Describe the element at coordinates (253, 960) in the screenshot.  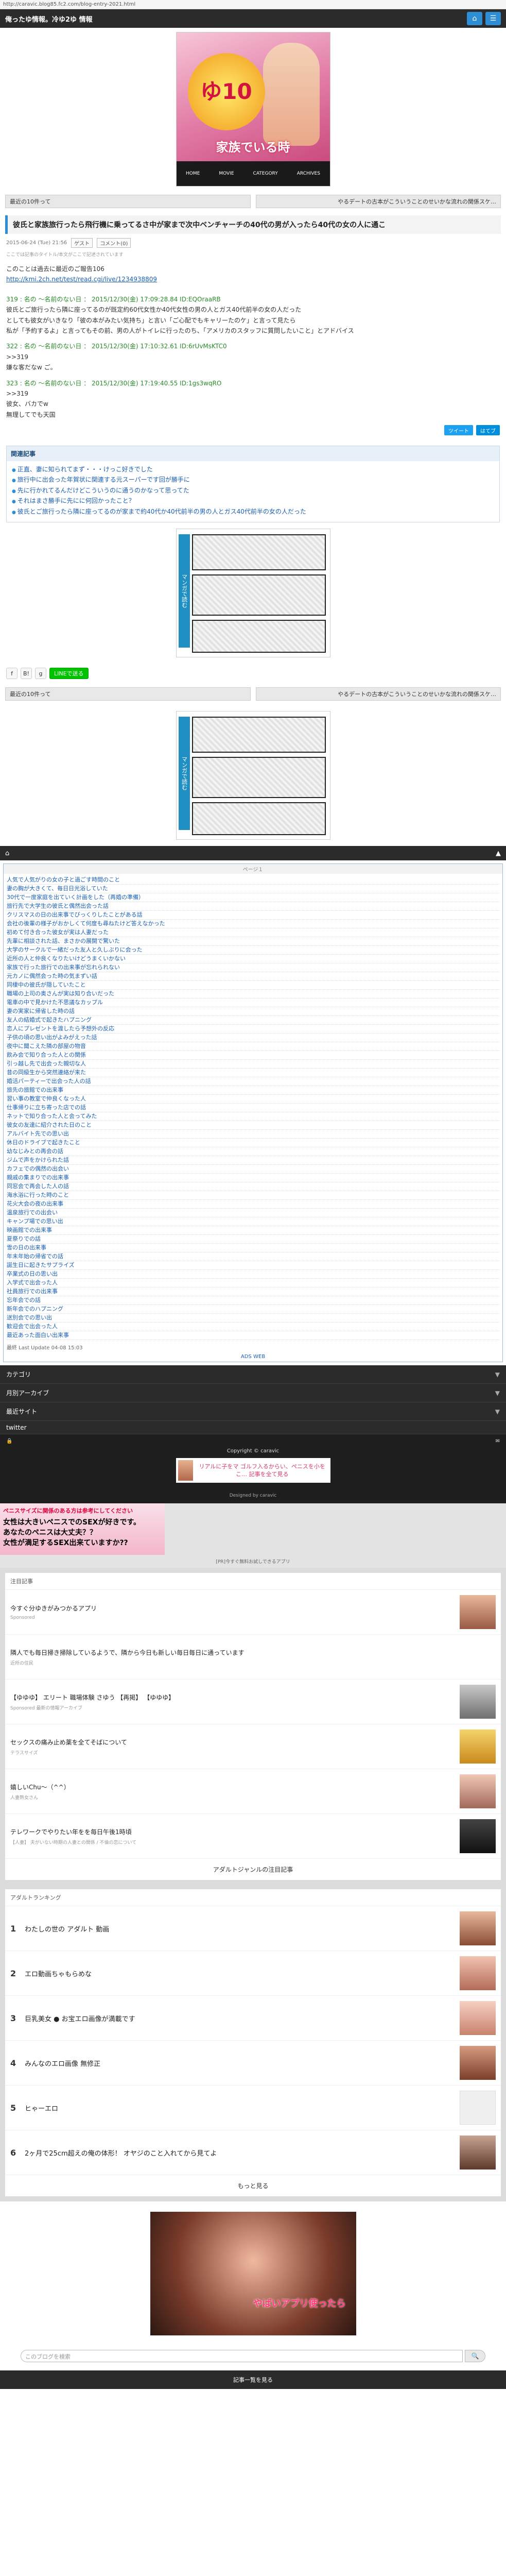
I see `rss-item: 近所の人と仲良くなりたいけどうまくいかない` at that location.